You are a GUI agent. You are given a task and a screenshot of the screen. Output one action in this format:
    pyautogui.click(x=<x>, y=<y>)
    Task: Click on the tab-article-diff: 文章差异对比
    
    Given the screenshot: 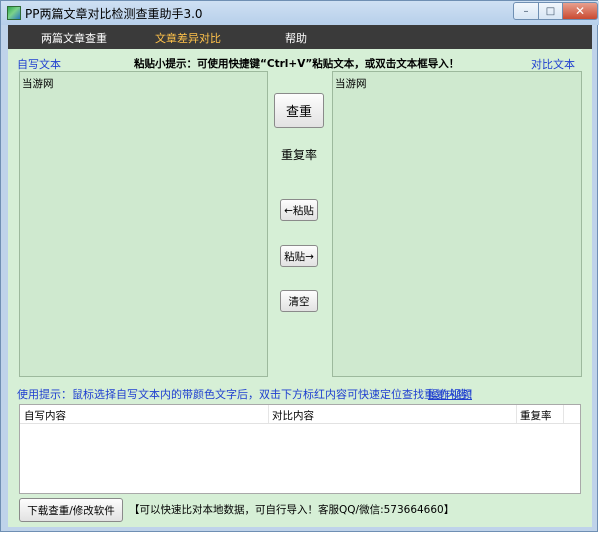 What is the action you would take?
    pyautogui.click(x=188, y=38)
    